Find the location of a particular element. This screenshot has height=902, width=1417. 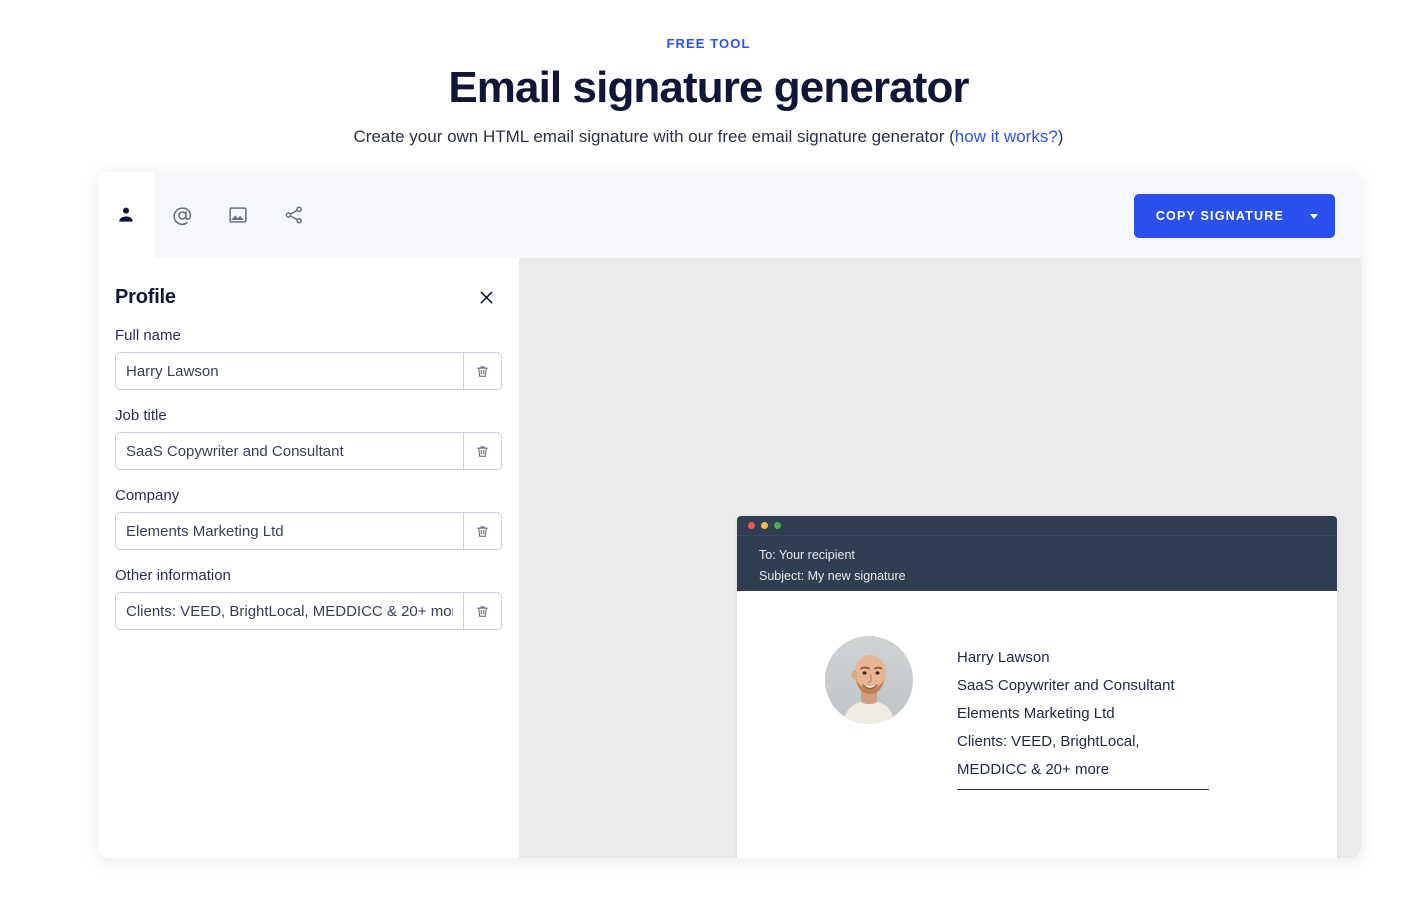

image-icon is located at coordinates (238, 215).